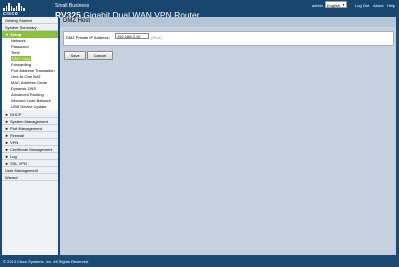 This screenshot has width=399, height=267. Describe the element at coordinates (72, 6) in the screenshot. I see `brand-subtitle: Small Business` at that location.